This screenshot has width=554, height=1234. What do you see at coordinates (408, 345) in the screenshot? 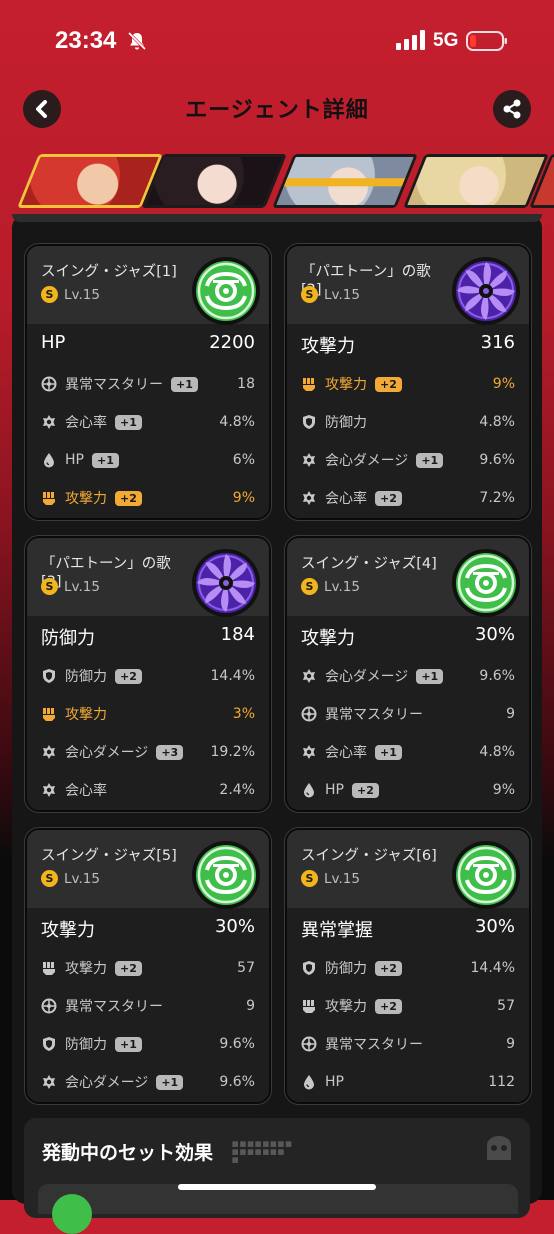
I see `main-stat: 攻撃力 316` at bounding box center [408, 345].